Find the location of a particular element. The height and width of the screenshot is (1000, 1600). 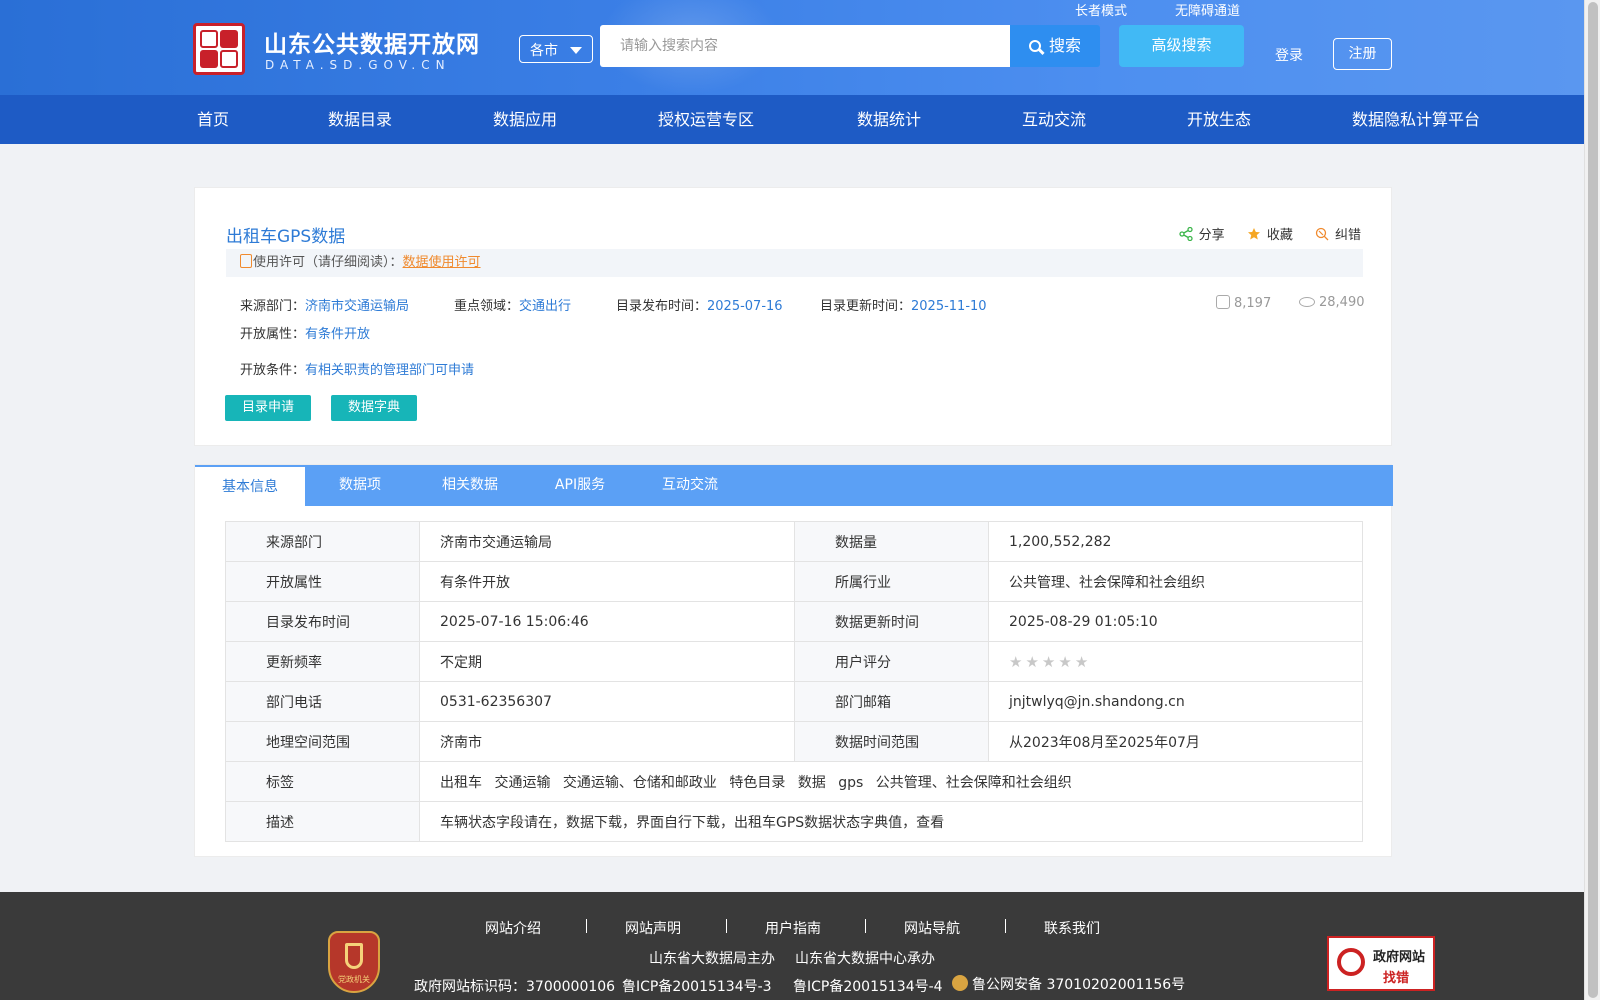

tab-basic-info: 基本信息 is located at coordinates (250, 486).